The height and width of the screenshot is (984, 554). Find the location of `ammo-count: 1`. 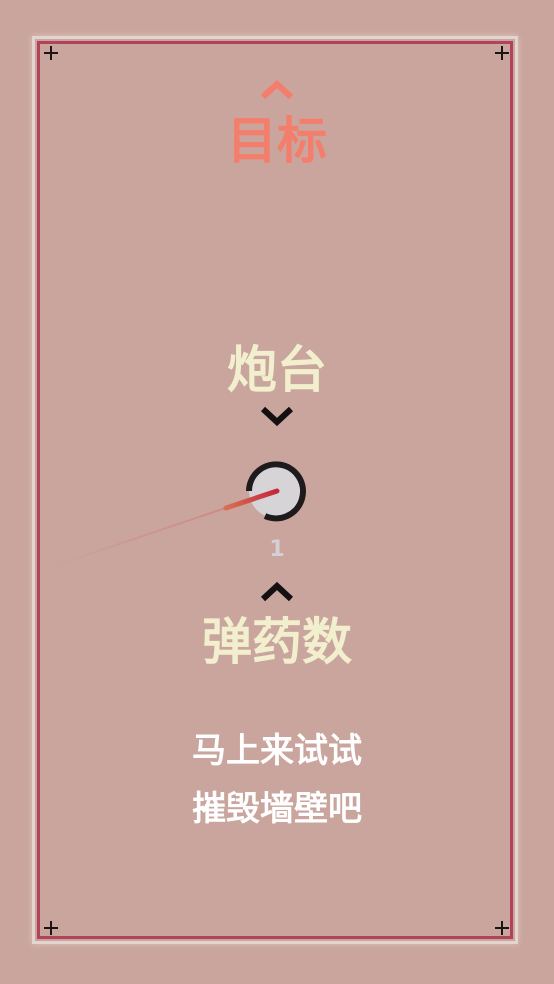

ammo-count: 1 is located at coordinates (277, 549).